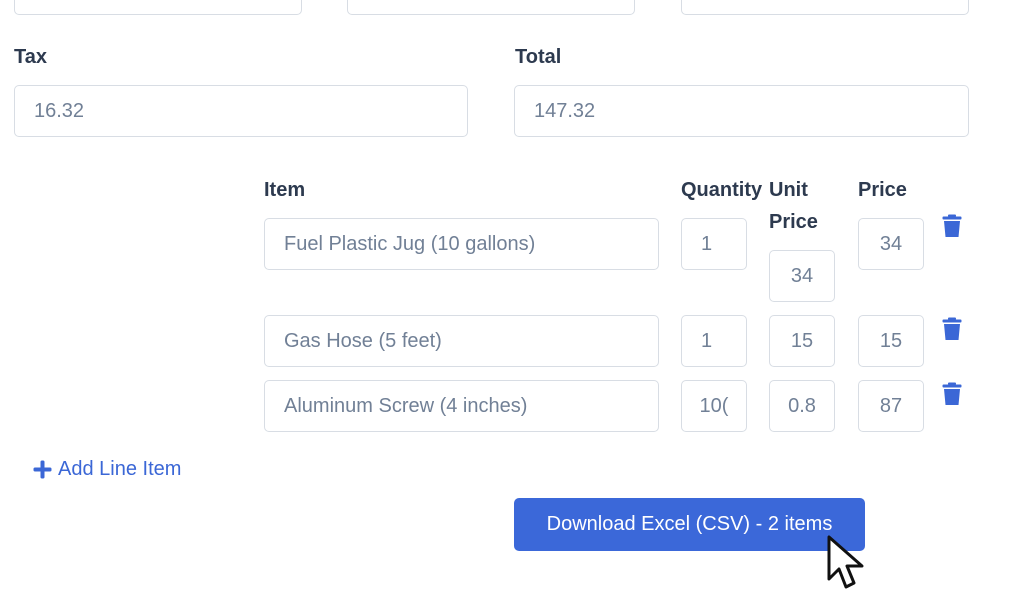 The image size is (1011, 615). I want to click on item-input: Gas Hose (5 feet), so click(461, 341).